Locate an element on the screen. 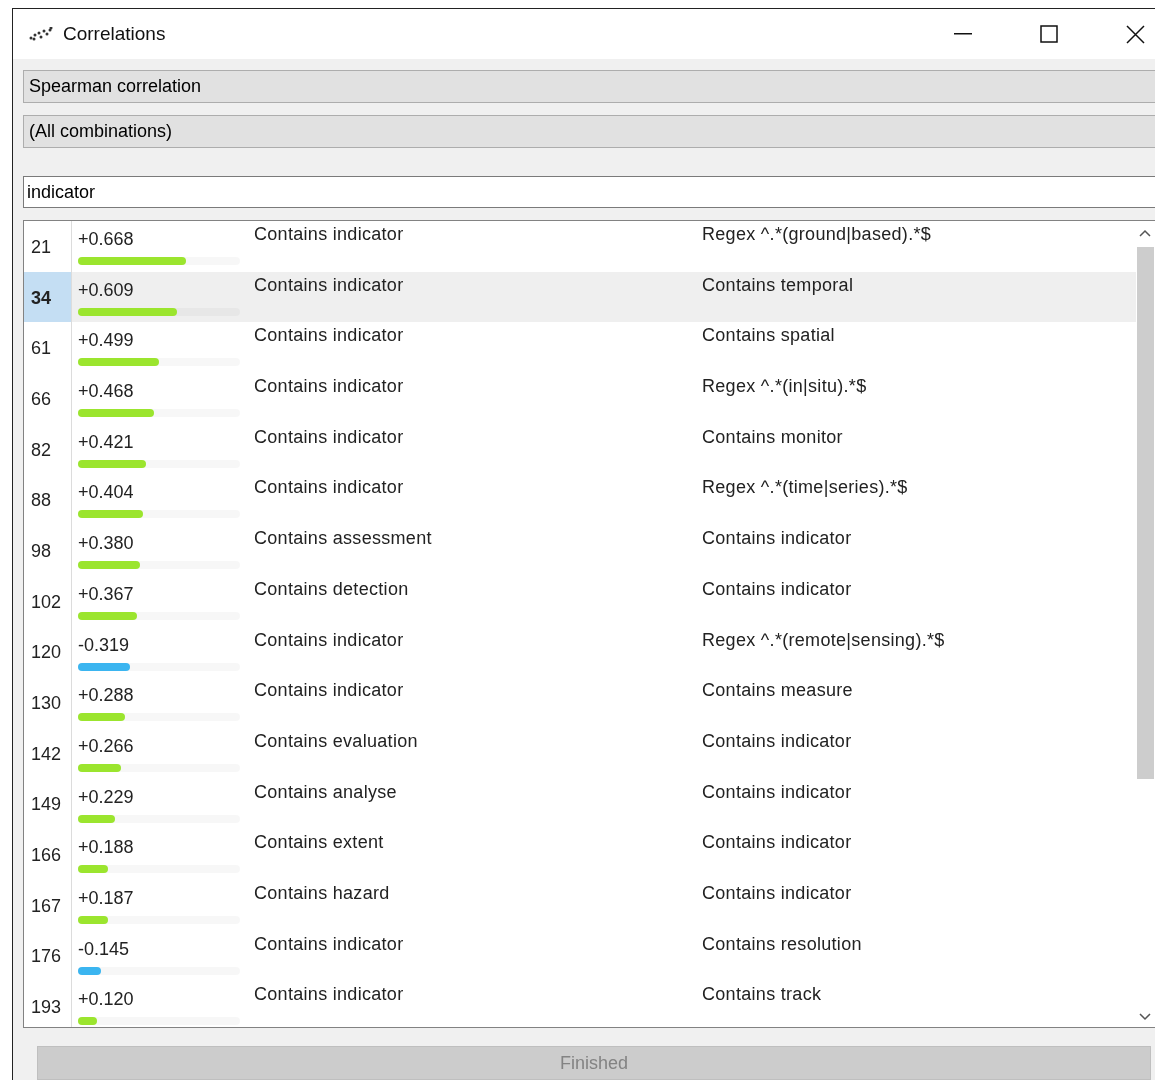  feature-name: Contains assessment is located at coordinates (343, 539).